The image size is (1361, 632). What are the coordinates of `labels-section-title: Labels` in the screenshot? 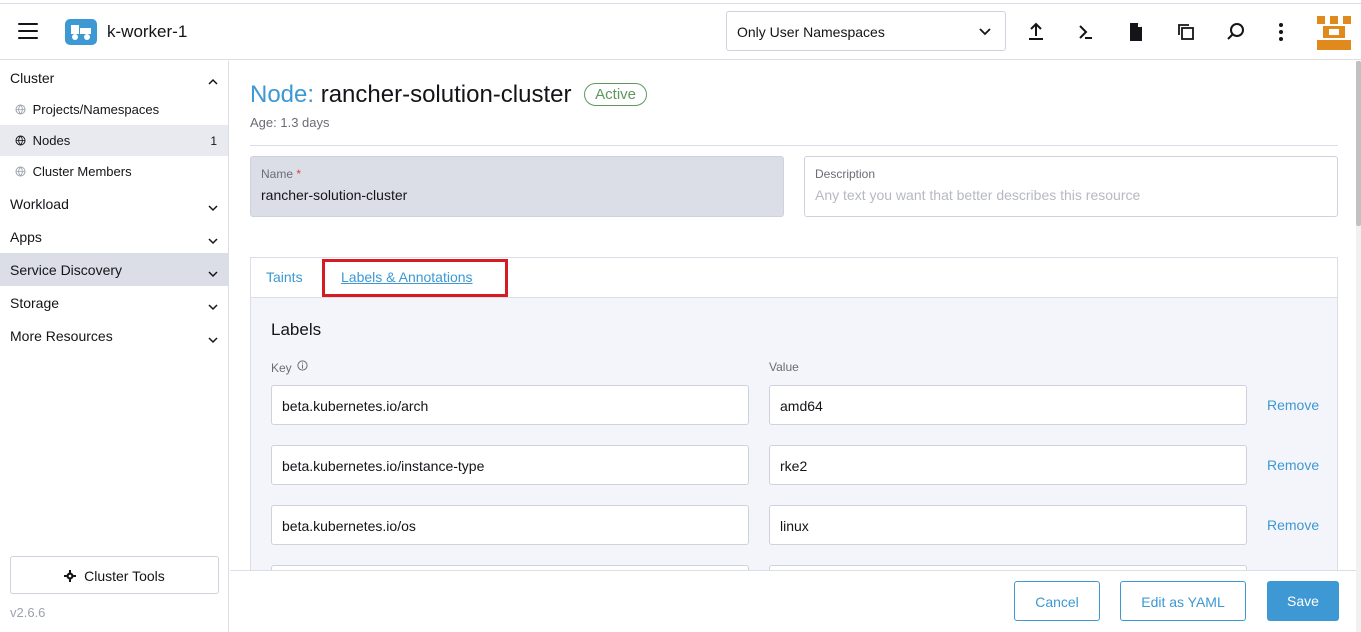 It's located at (296, 329).